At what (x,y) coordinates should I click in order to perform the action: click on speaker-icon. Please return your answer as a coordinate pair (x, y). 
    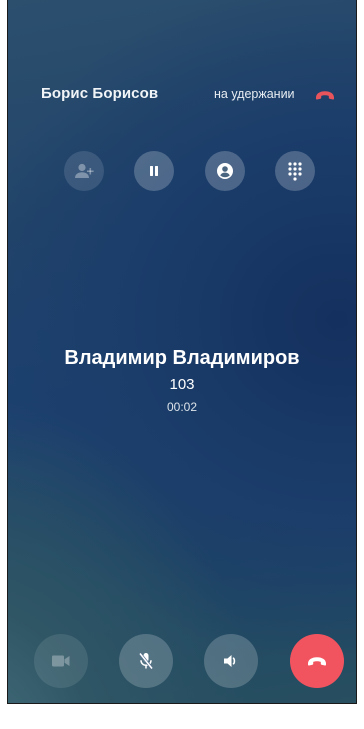
    Looking at the image, I should click on (231, 661).